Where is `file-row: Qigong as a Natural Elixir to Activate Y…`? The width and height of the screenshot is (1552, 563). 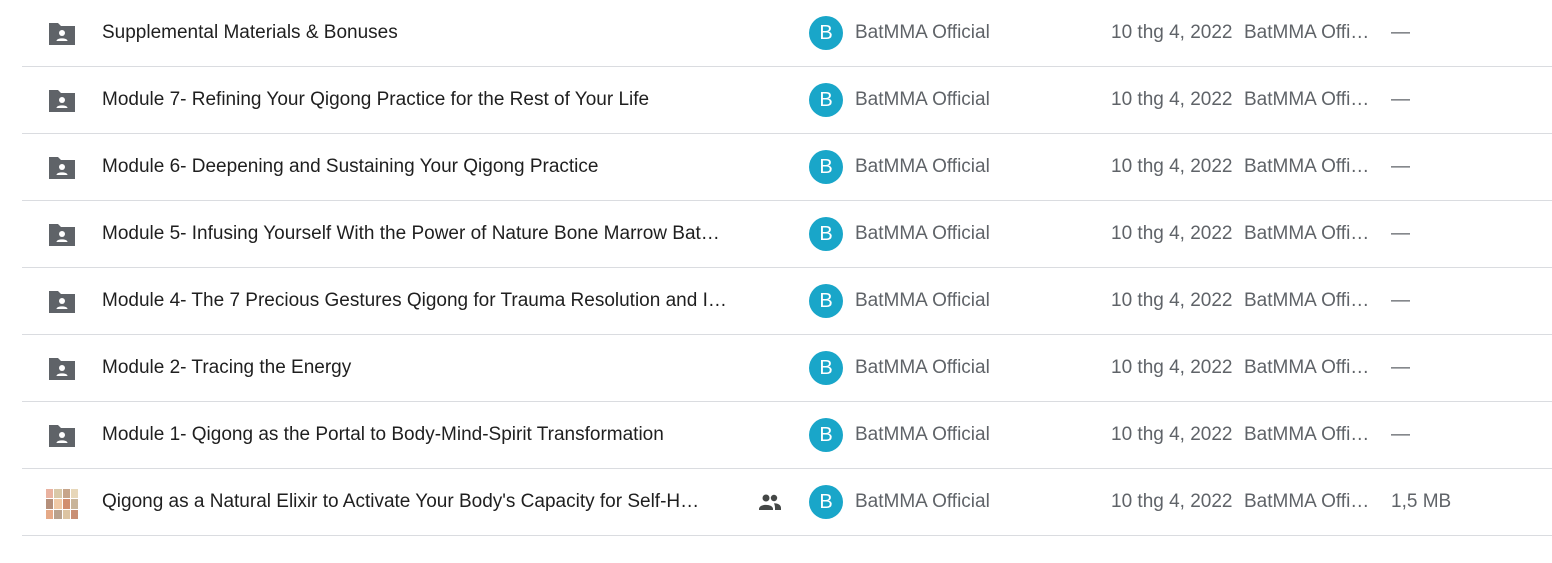
file-row: Qigong as a Natural Elixir to Activate Y… is located at coordinates (787, 502).